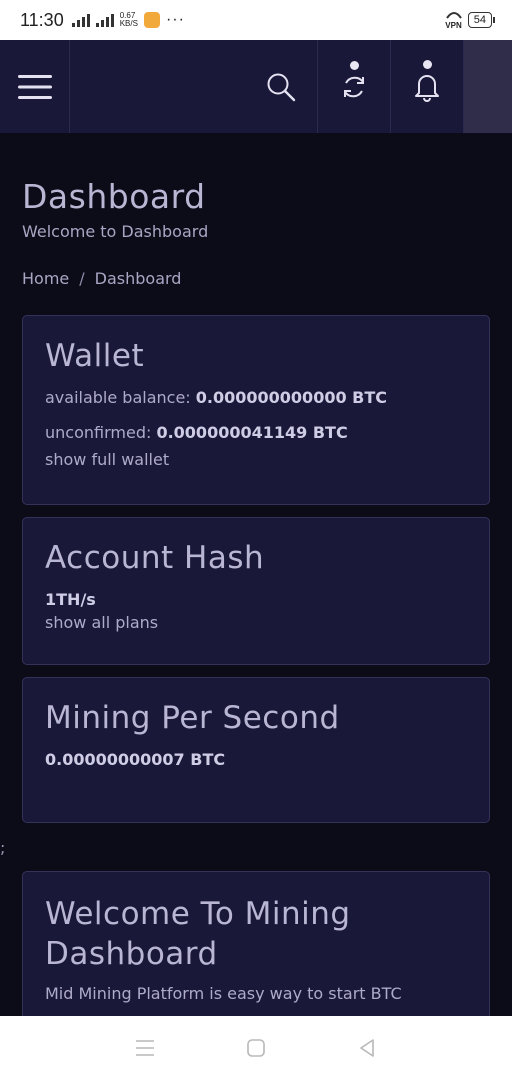 This screenshot has height=1080, width=512. What do you see at coordinates (95, 356) in the screenshot?
I see `wallet-title: Wallet` at bounding box center [95, 356].